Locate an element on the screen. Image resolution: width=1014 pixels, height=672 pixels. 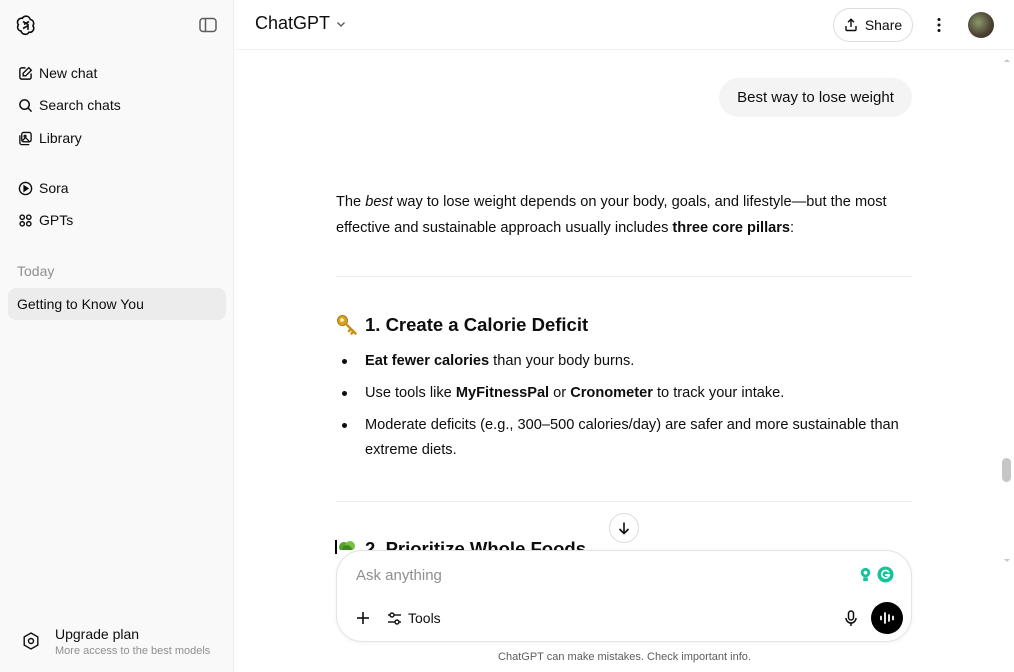
intro-text: The is located at coordinates (351, 202).